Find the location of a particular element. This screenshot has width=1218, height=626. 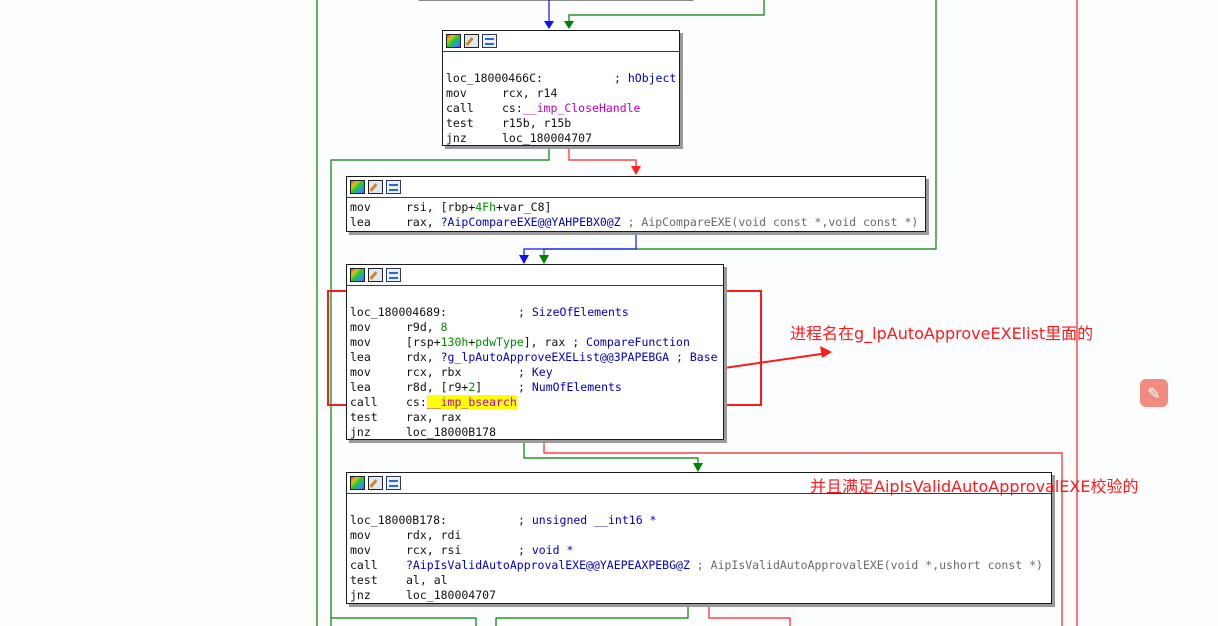

operand: ] is located at coordinates (479, 387).